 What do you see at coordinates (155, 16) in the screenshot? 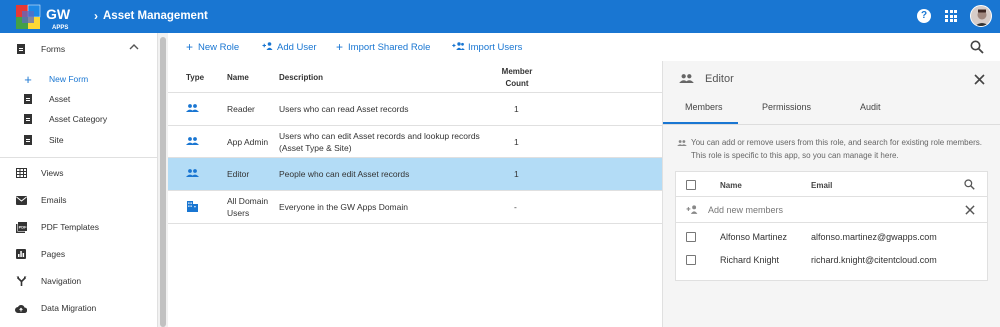
I see `breadcrumb-app-name: Asset Management` at bounding box center [155, 16].